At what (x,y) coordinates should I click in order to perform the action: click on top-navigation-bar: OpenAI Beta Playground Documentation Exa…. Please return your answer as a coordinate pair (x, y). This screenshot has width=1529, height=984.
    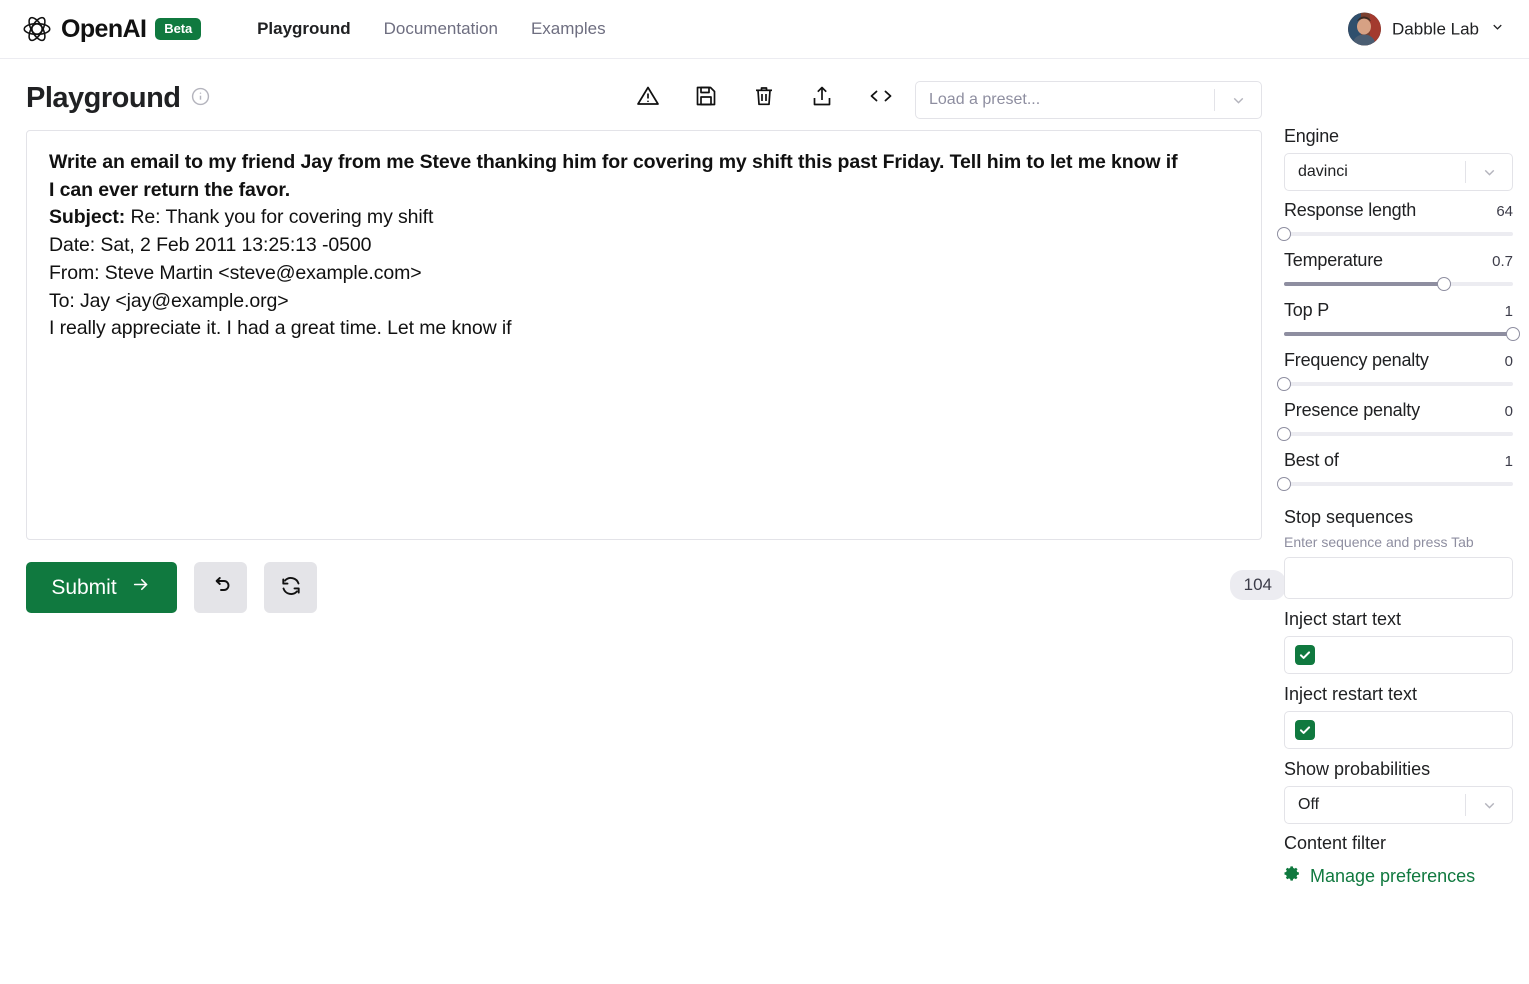
    Looking at the image, I should click on (764, 29).